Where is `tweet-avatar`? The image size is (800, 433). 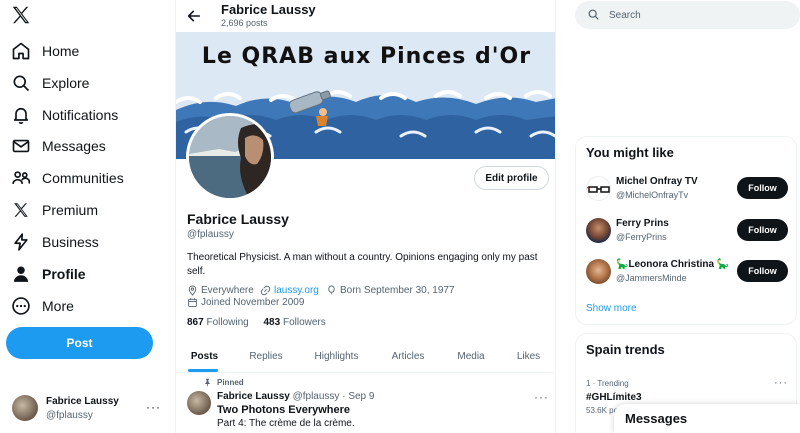
tweet-avatar is located at coordinates (199, 403).